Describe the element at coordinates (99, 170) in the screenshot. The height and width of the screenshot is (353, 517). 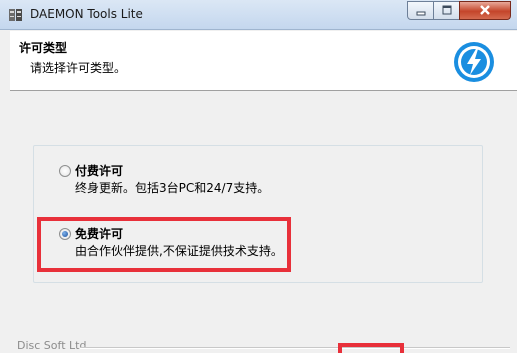
I see `paid-license-label: 付费许可` at that location.